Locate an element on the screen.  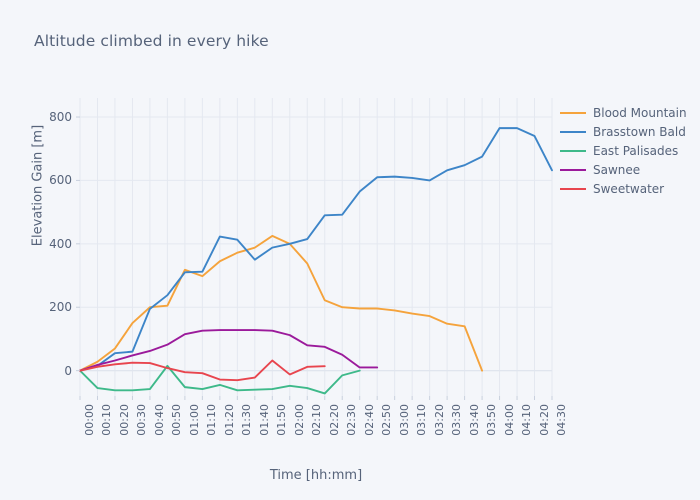
x-tick-label: 02:30 is located at coordinates (352, 420).